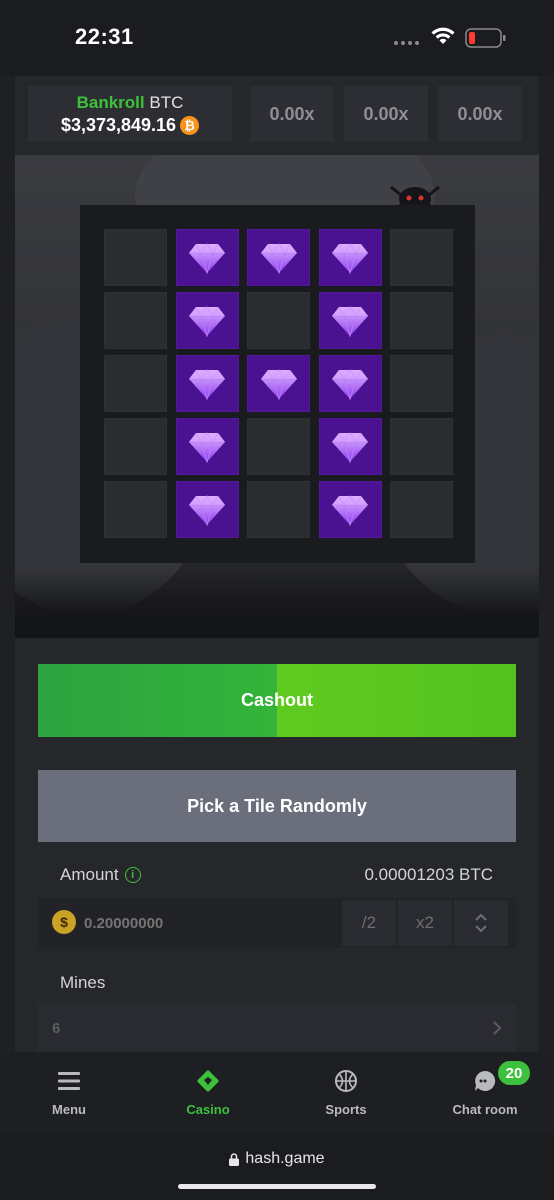 Image resolution: width=554 pixels, height=1200 pixels. What do you see at coordinates (100, 875) in the screenshot?
I see `amount-label: Amount i` at bounding box center [100, 875].